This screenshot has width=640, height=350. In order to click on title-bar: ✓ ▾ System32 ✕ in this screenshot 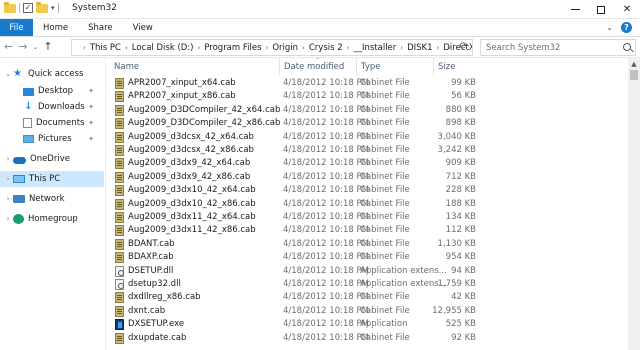, I will do `click(320, 9)`.